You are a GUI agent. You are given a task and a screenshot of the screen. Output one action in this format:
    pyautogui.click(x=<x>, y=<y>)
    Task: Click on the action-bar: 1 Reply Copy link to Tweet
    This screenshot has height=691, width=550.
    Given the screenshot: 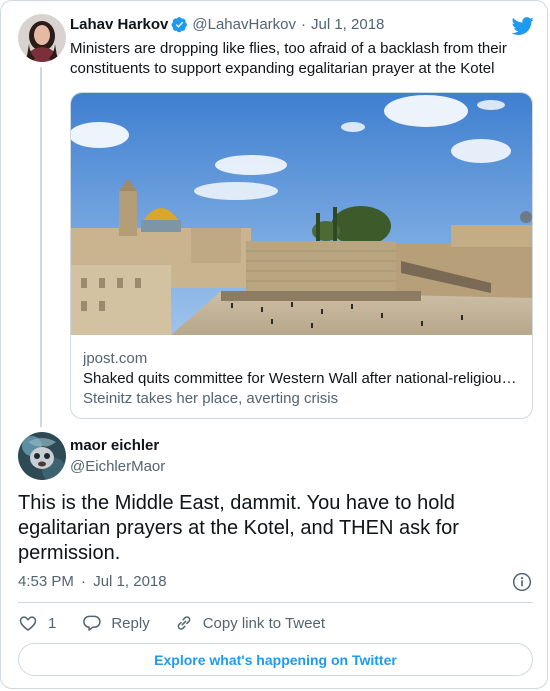 What is the action you would take?
    pyautogui.click(x=171, y=623)
    